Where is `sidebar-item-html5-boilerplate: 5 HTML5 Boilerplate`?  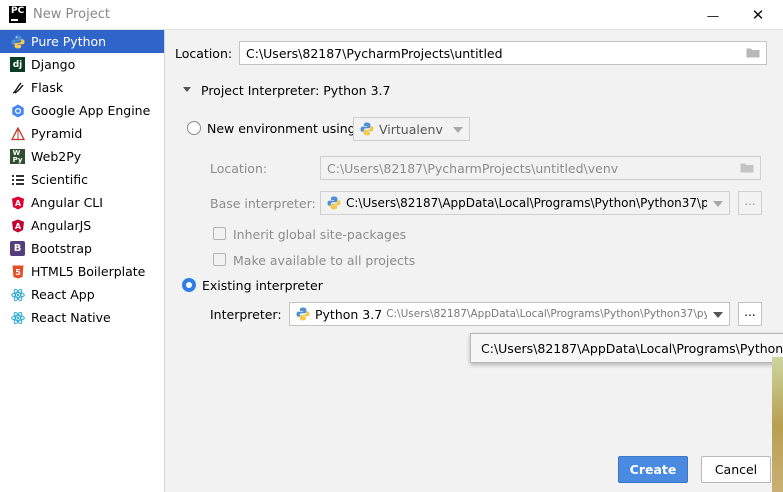
sidebar-item-html5-boilerplate: 5 HTML5 Boilerplate is located at coordinates (82, 271).